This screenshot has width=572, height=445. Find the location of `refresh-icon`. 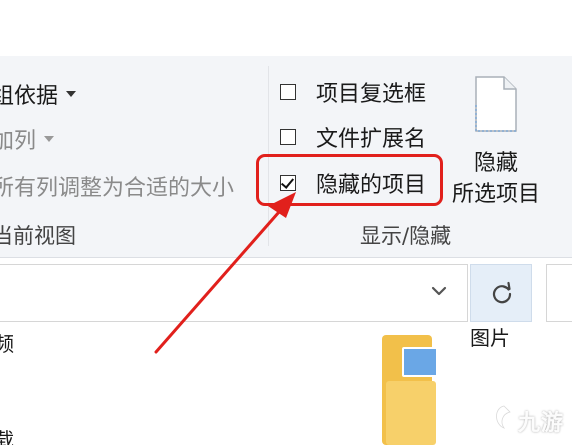

refresh-icon is located at coordinates (502, 292).